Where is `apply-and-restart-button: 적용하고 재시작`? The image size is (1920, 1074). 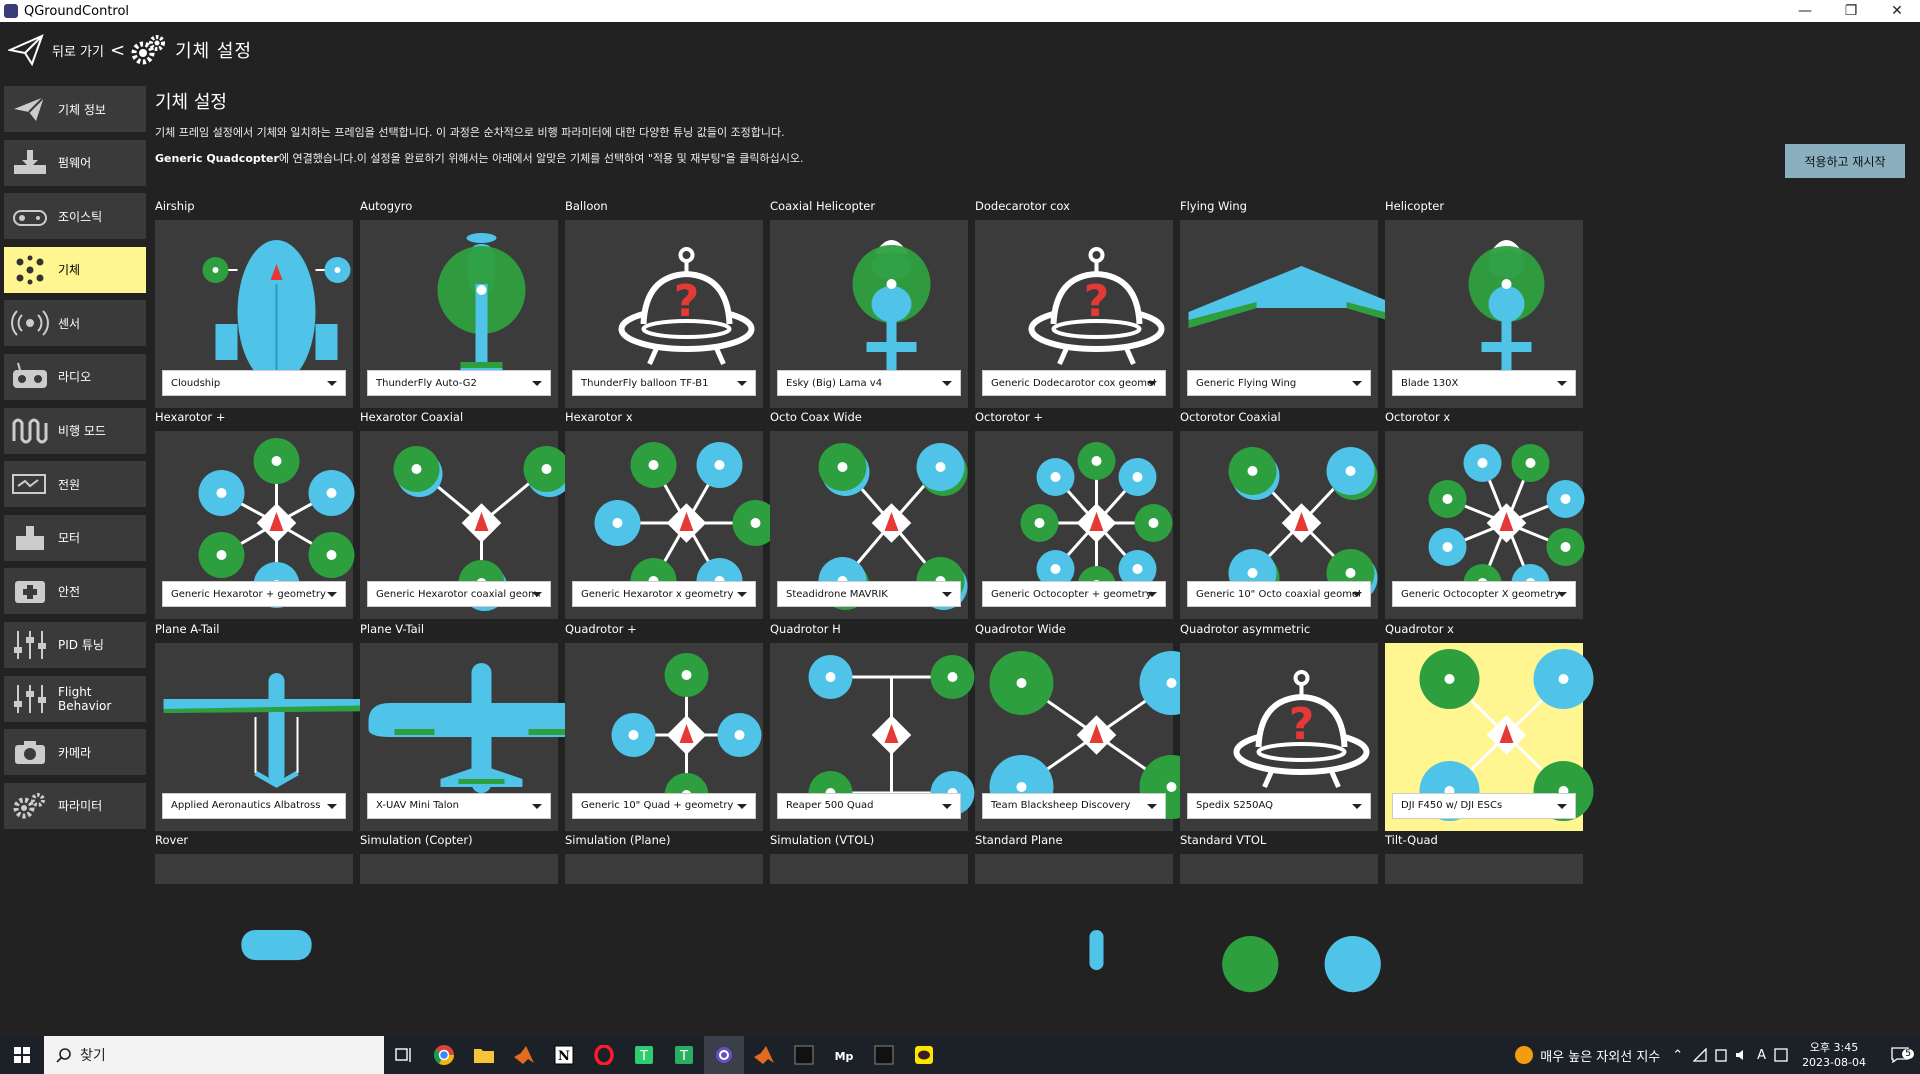 apply-and-restart-button: 적용하고 재시작 is located at coordinates (1845, 161).